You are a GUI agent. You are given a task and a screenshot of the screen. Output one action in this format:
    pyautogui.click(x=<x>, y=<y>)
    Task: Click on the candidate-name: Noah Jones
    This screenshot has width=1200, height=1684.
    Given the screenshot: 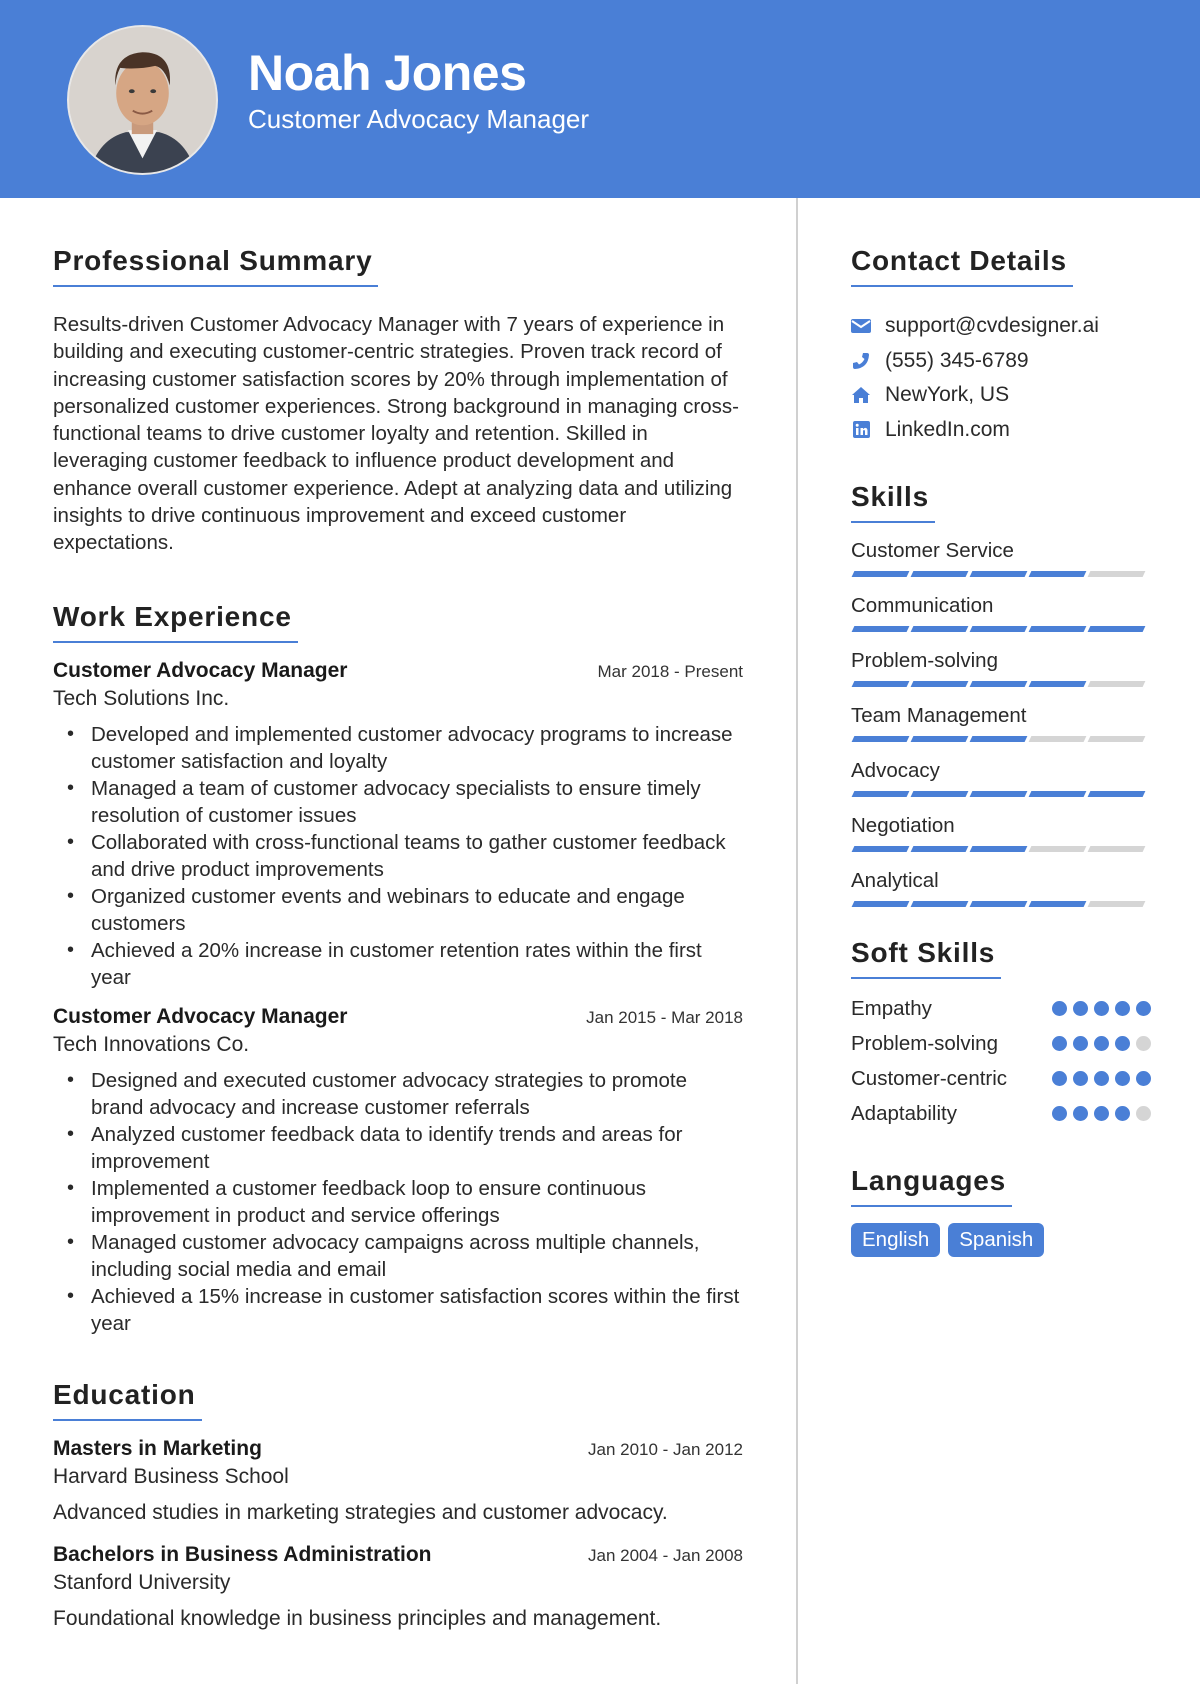 What is the action you would take?
    pyautogui.click(x=387, y=73)
    